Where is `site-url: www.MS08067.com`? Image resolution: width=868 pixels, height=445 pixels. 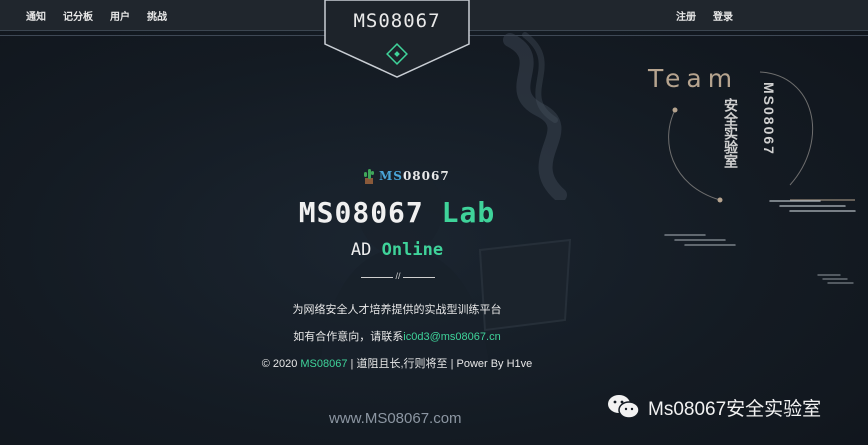 site-url: www.MS08067.com is located at coordinates (395, 418).